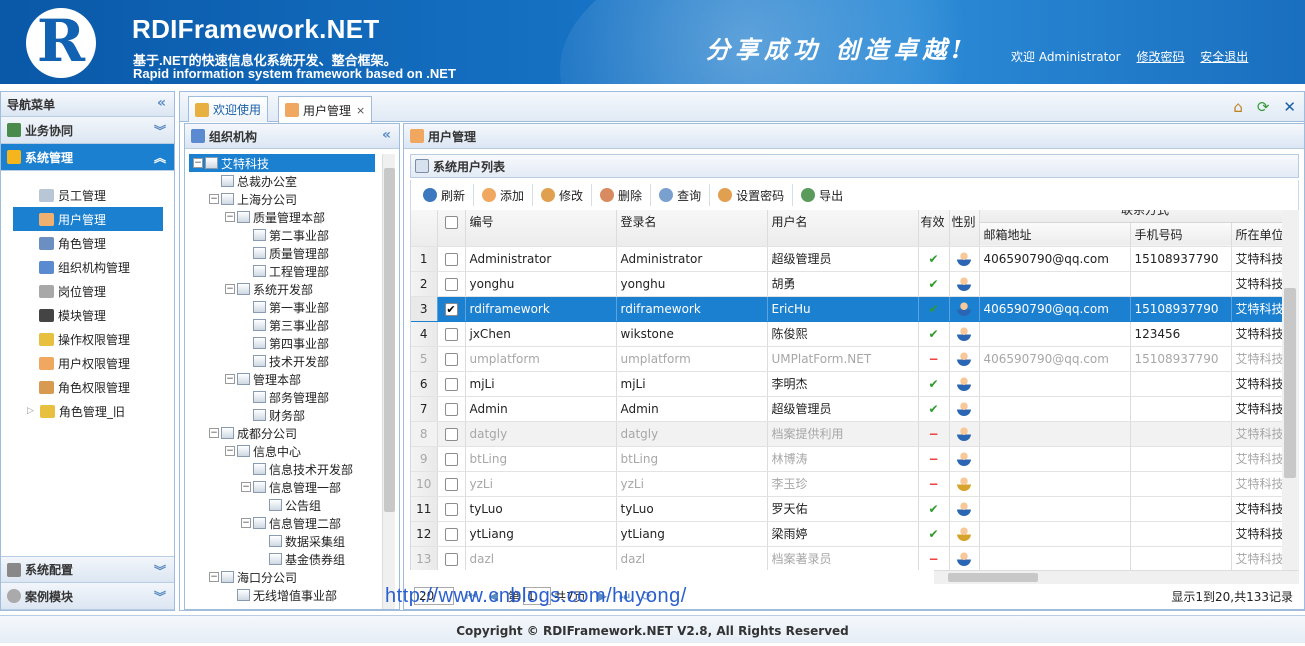 The height and width of the screenshot is (646, 1305). I want to click on refresh-icon: ⟳, so click(1263, 107).